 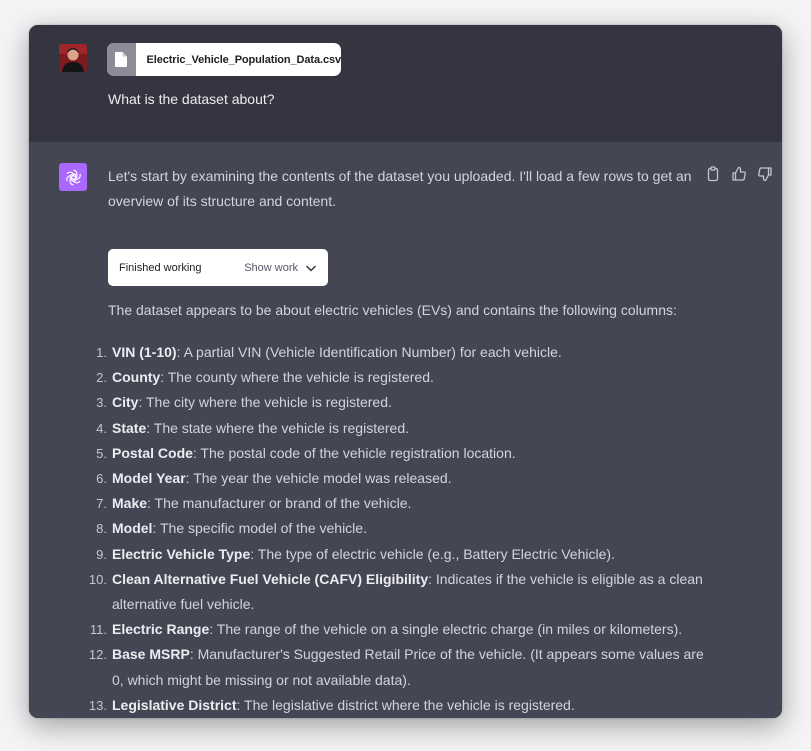 What do you see at coordinates (259, 528) in the screenshot?
I see `column-description: : The specific model of the vehicle.` at bounding box center [259, 528].